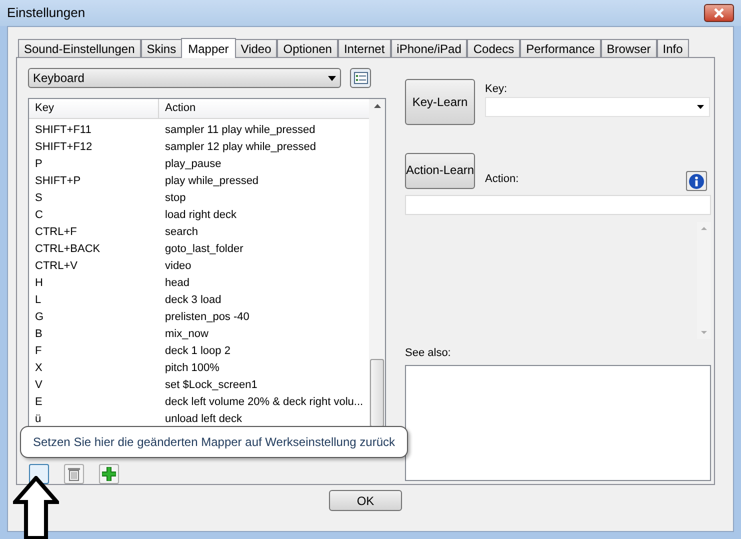  What do you see at coordinates (208, 48) in the screenshot?
I see `tab: Mapper` at bounding box center [208, 48].